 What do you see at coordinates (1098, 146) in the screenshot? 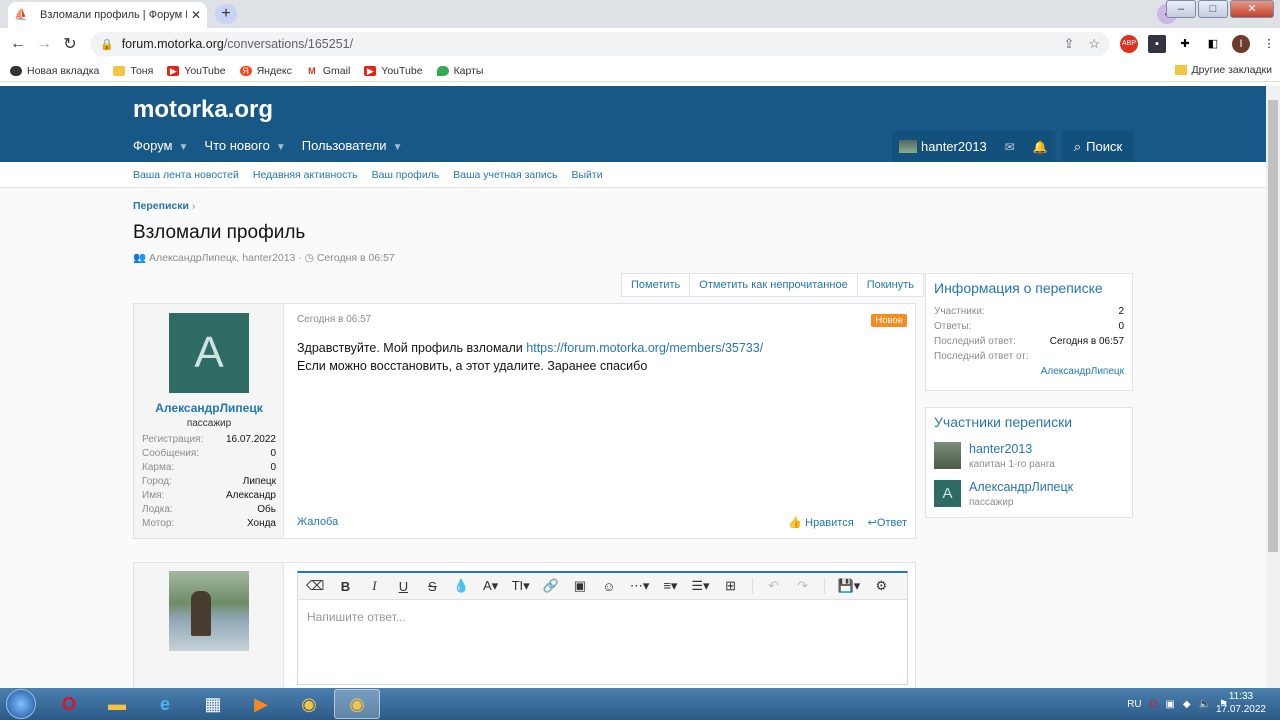
I see `search-button: ⌕ Поиск` at bounding box center [1098, 146].